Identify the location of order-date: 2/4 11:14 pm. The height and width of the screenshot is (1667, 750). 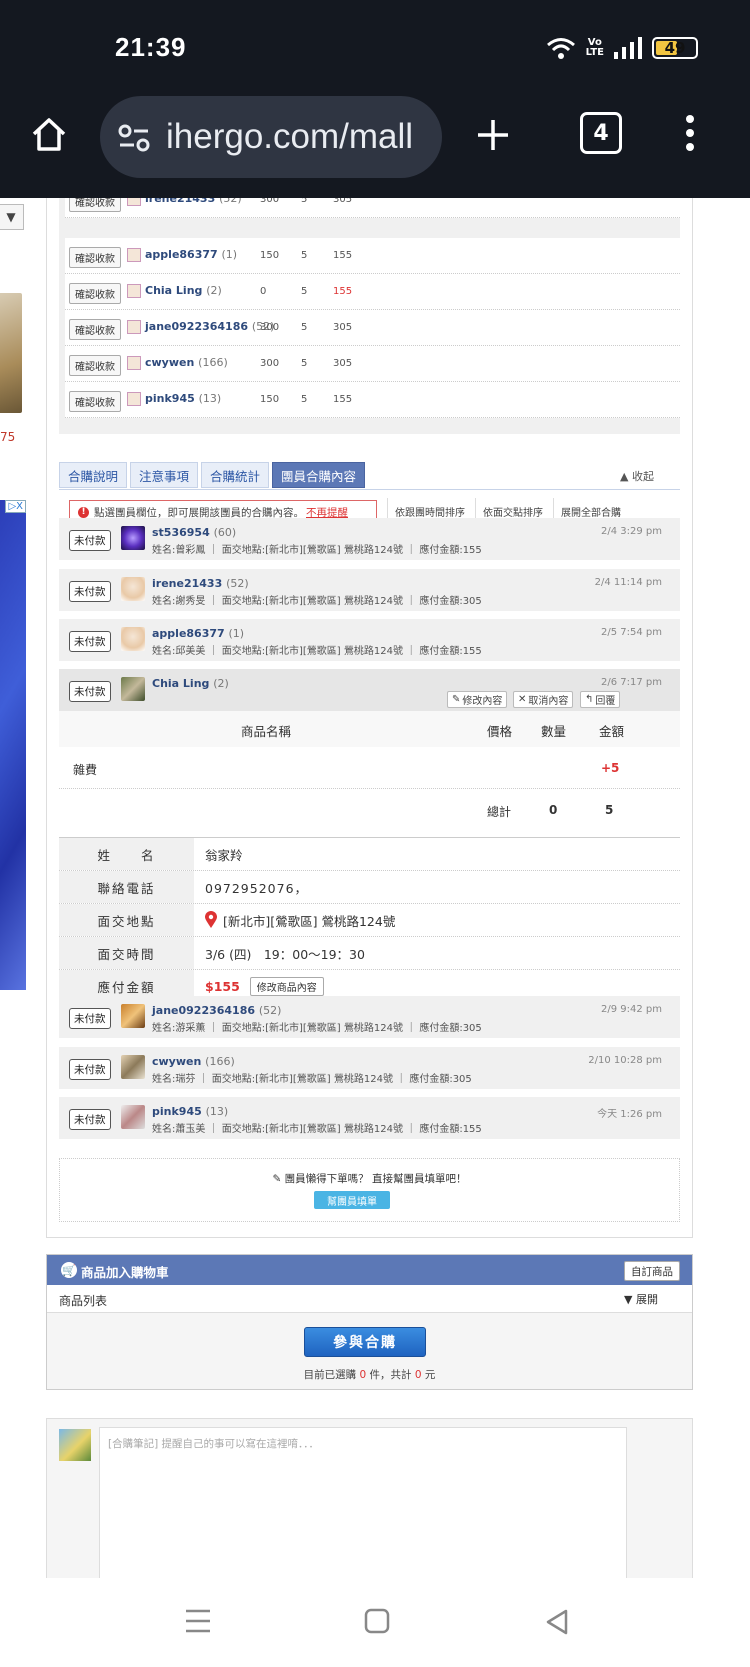
(628, 582).